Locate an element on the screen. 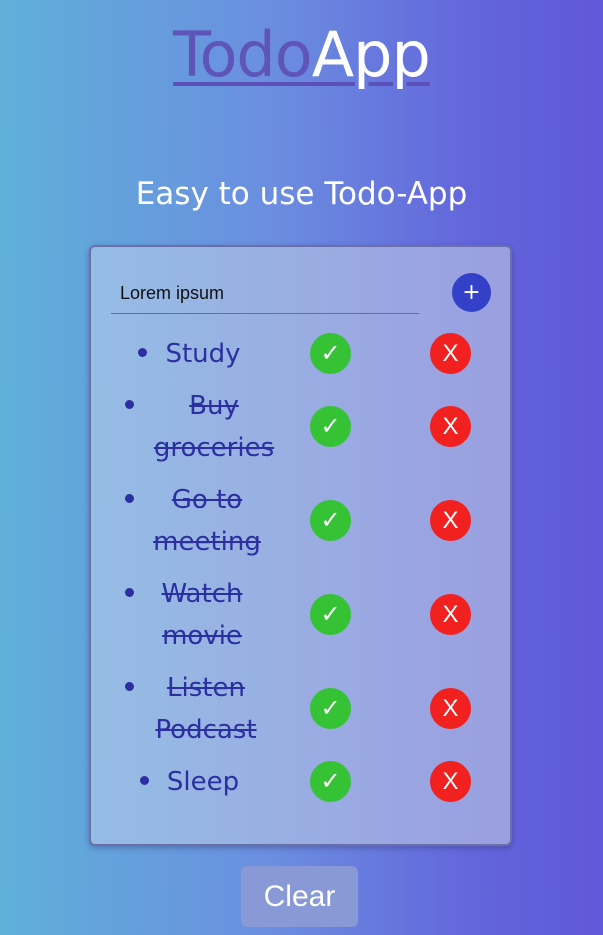 The width and height of the screenshot is (603, 935). todo-input-wrapper is located at coordinates (265, 294).